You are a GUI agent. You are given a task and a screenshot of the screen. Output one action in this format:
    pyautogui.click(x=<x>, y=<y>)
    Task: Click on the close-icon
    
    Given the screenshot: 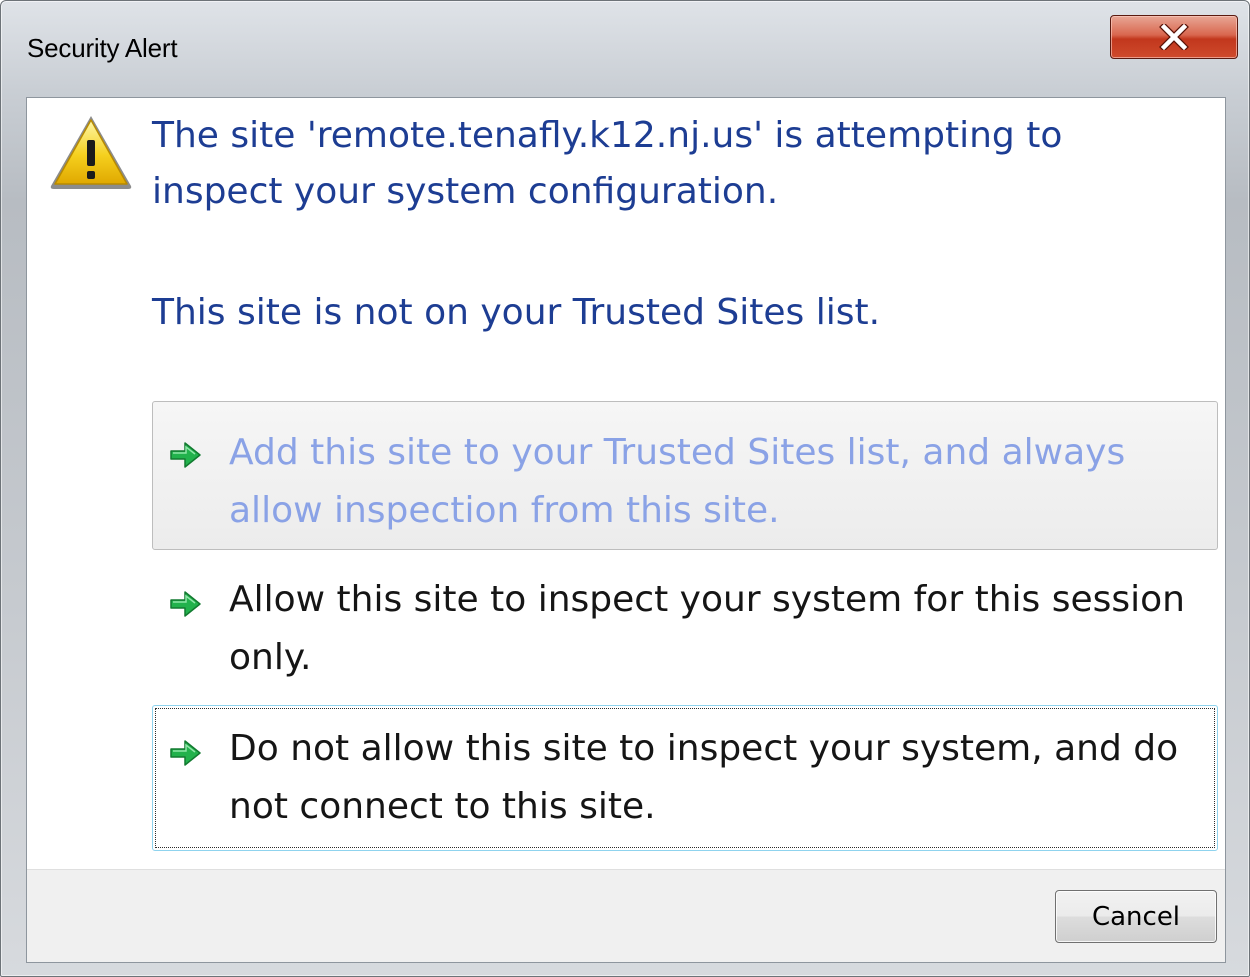 What is the action you would take?
    pyautogui.click(x=1174, y=37)
    